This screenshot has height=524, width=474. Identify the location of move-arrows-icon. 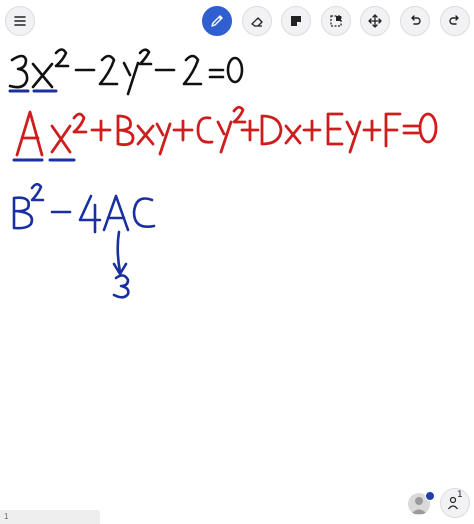
(375, 21).